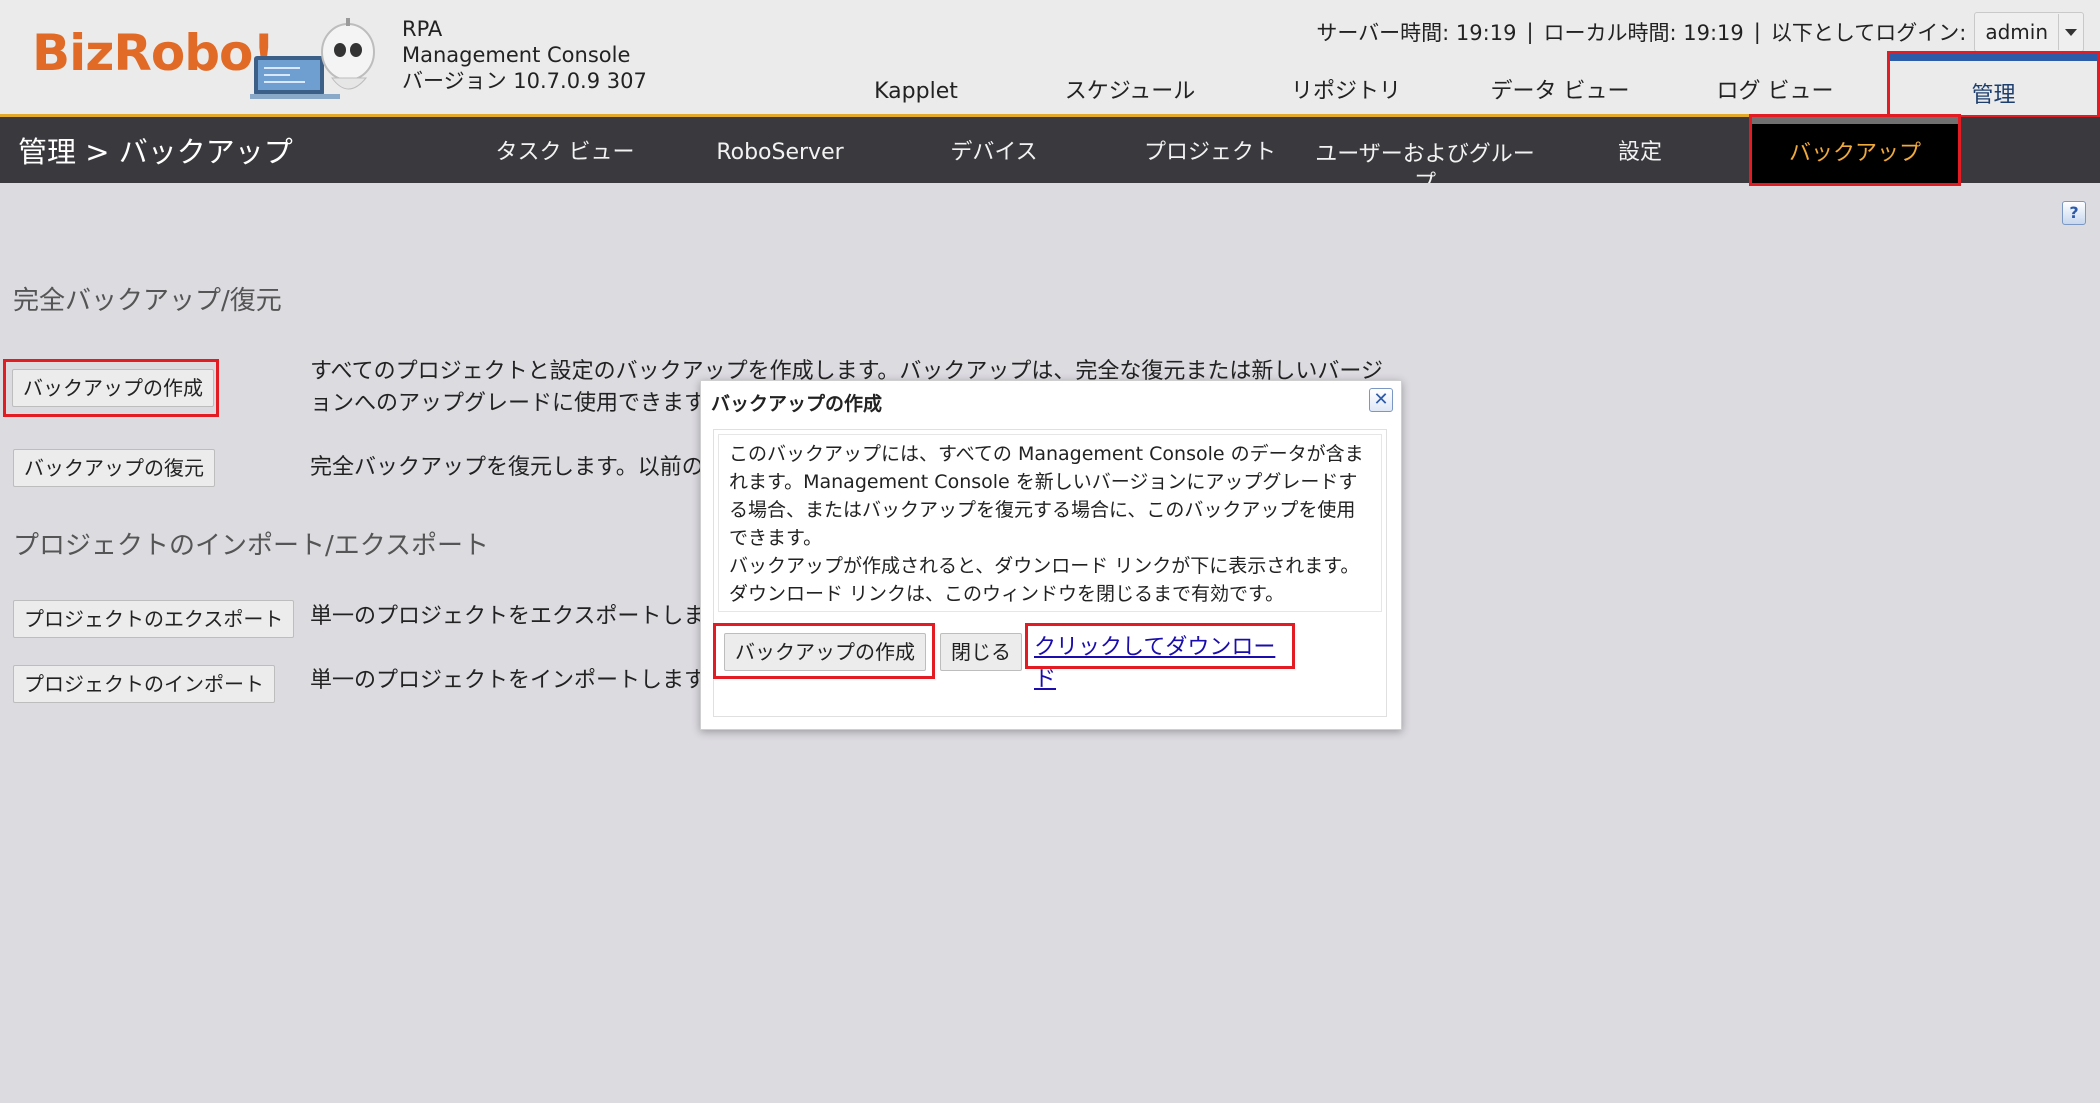 This screenshot has width=2100, height=1103. I want to click on top-nav: Kapplet スケジュール リポジトリ データ ビュー ログ ビュー 管理, so click(1050, 84).